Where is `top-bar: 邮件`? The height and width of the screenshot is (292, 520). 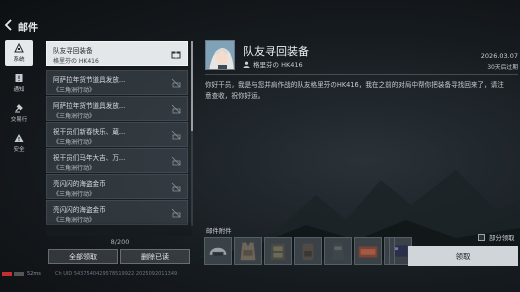
top-bar: 邮件 is located at coordinates (260, 17).